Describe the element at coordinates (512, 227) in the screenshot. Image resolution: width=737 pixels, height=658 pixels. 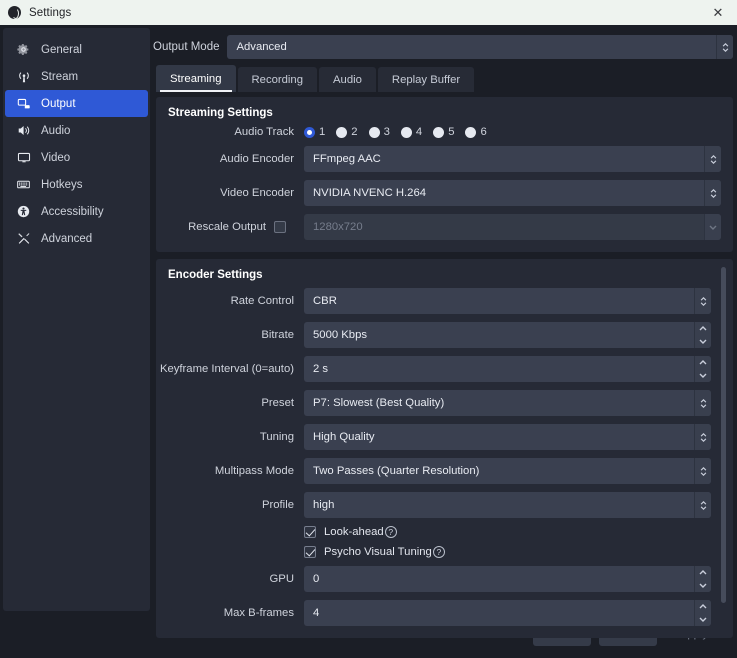
I see `rescale-output-select: 1280x720` at that location.